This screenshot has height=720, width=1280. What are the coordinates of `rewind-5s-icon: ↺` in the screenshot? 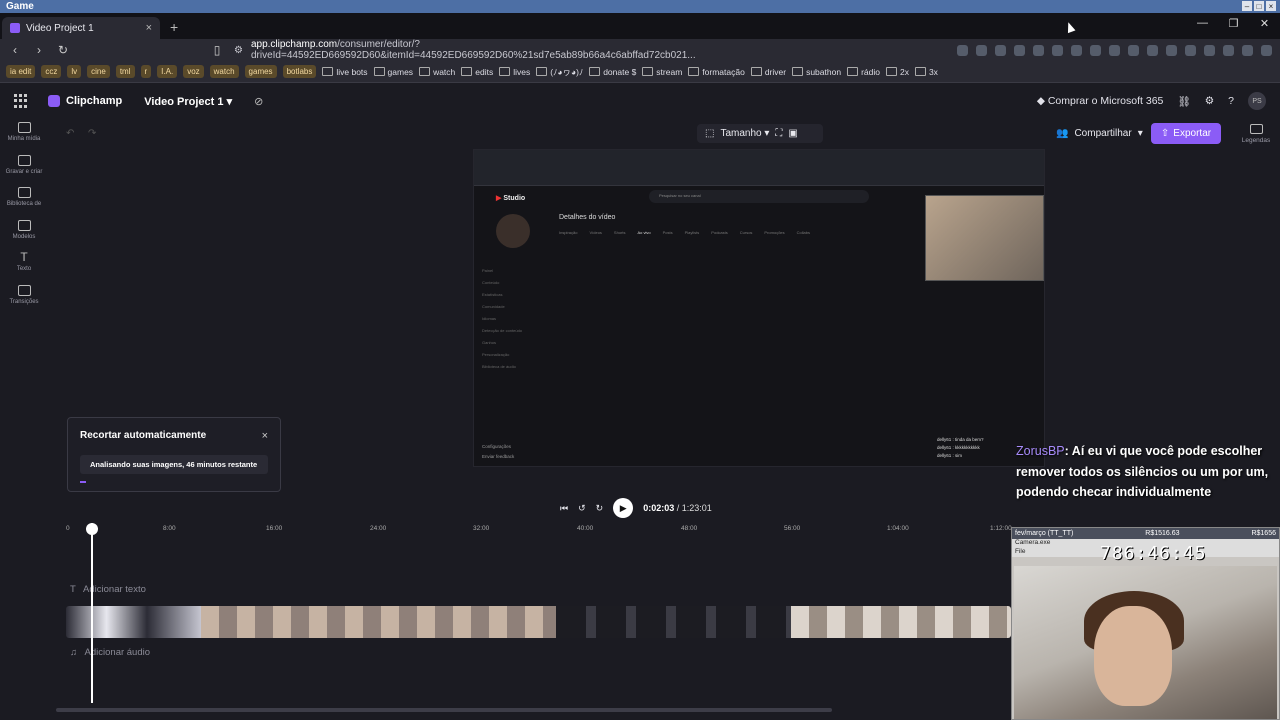 It's located at (582, 508).